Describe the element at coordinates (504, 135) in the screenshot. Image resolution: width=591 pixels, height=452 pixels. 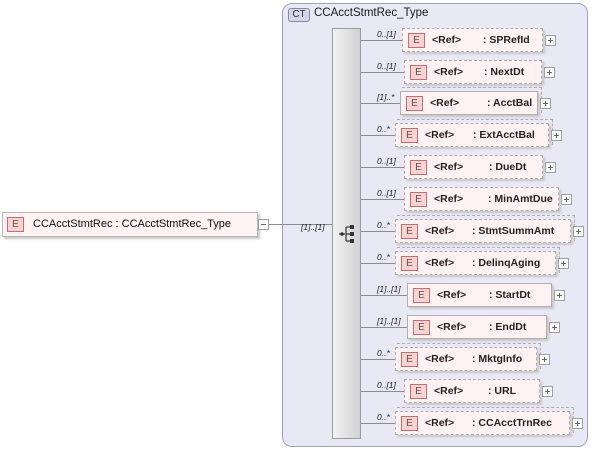
I see `element-name: : ExtAcctBal` at that location.